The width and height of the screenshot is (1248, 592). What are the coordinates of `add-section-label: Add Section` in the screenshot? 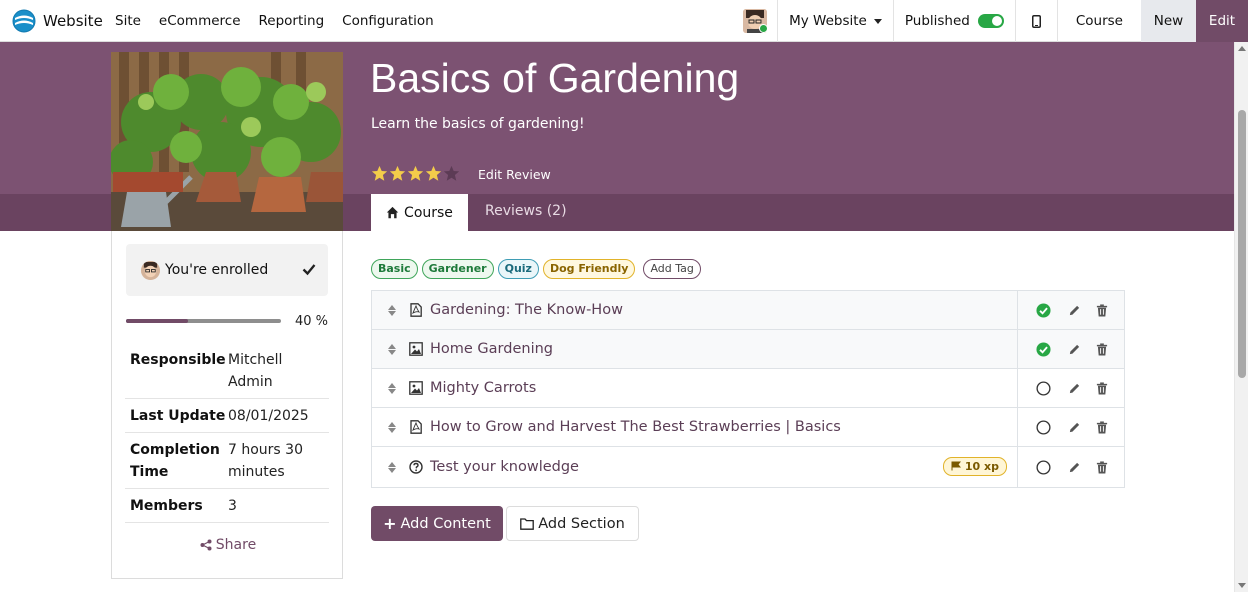 It's located at (581, 523).